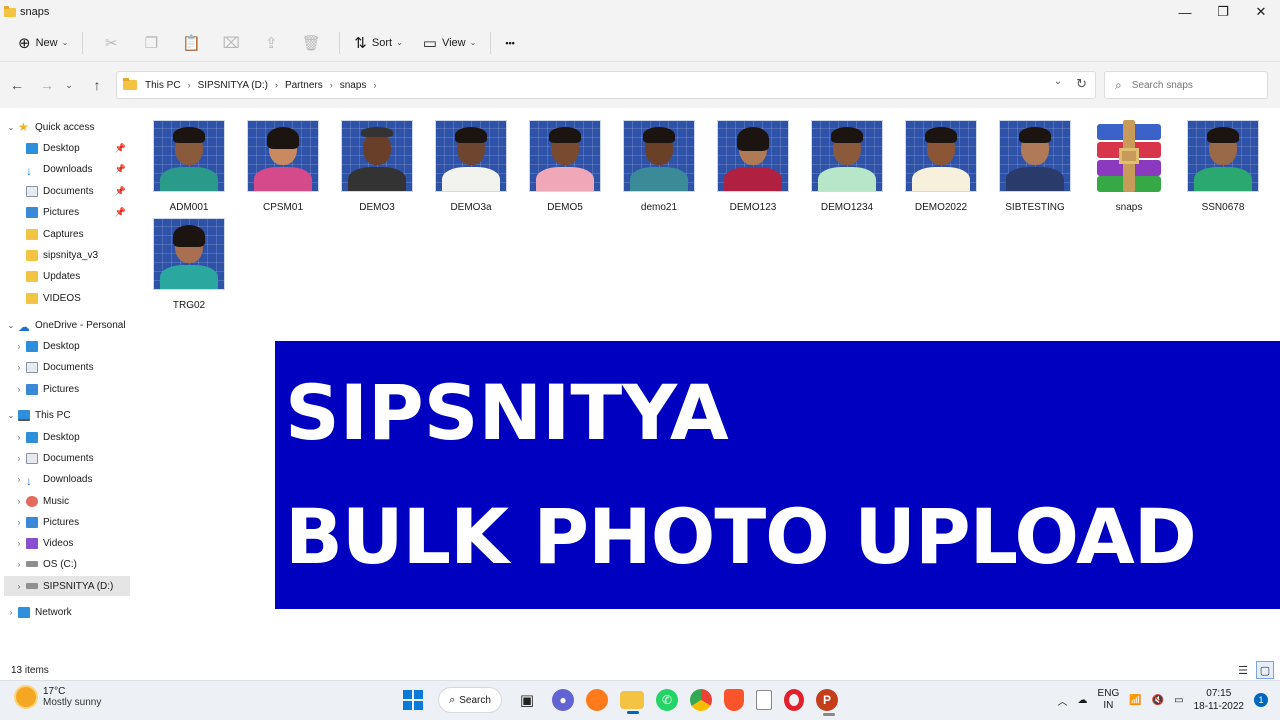 The height and width of the screenshot is (720, 1280). I want to click on details-view-icon: ☰, so click(1243, 670).